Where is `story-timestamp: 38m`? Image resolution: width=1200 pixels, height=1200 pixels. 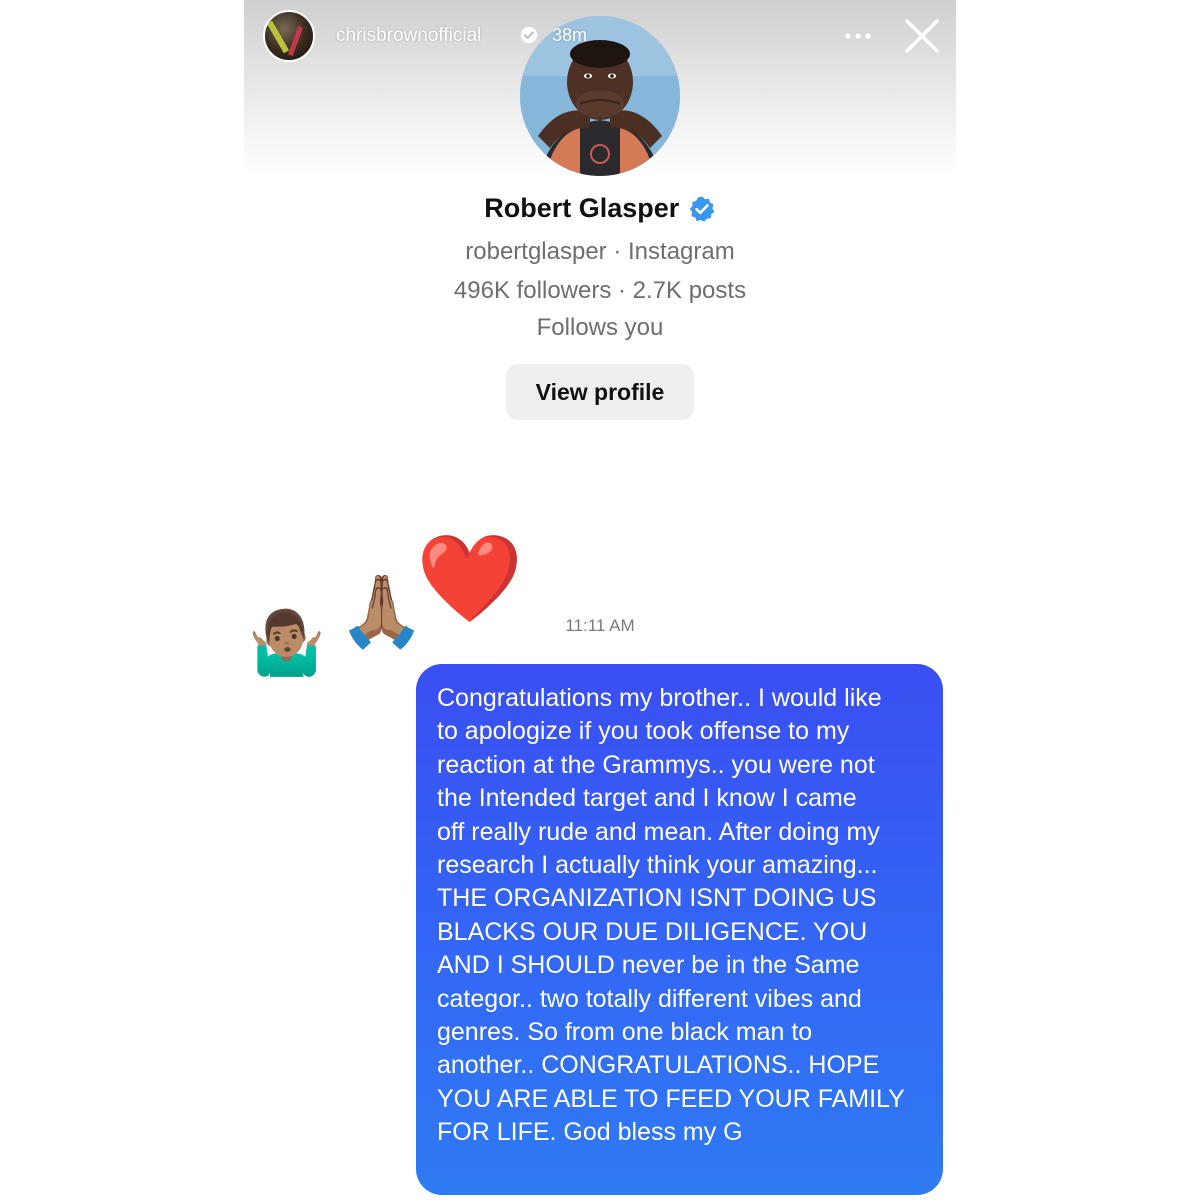 story-timestamp: 38m is located at coordinates (570, 35).